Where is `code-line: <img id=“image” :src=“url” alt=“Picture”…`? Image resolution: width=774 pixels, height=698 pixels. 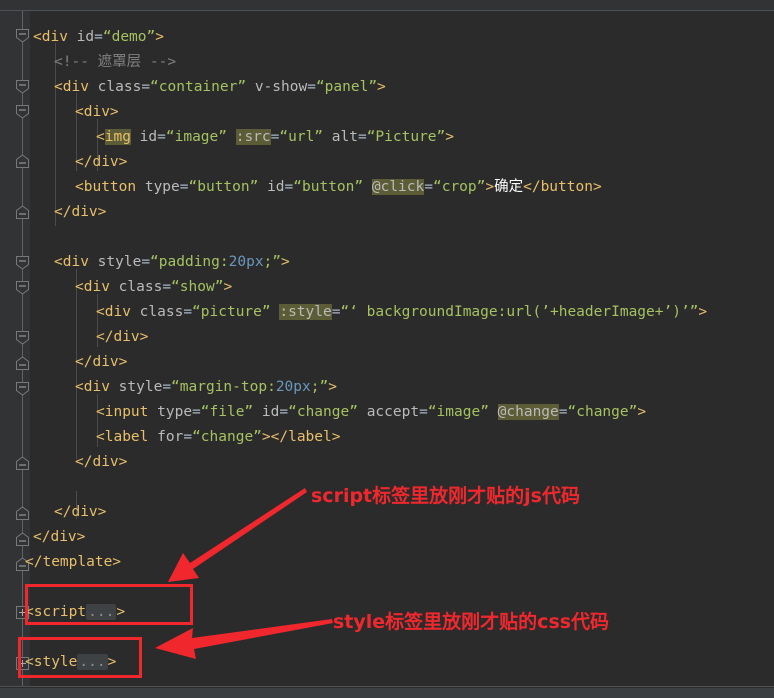
code-line: <img id=“image” :src=“url” alt=“Picture”… is located at coordinates (275, 137).